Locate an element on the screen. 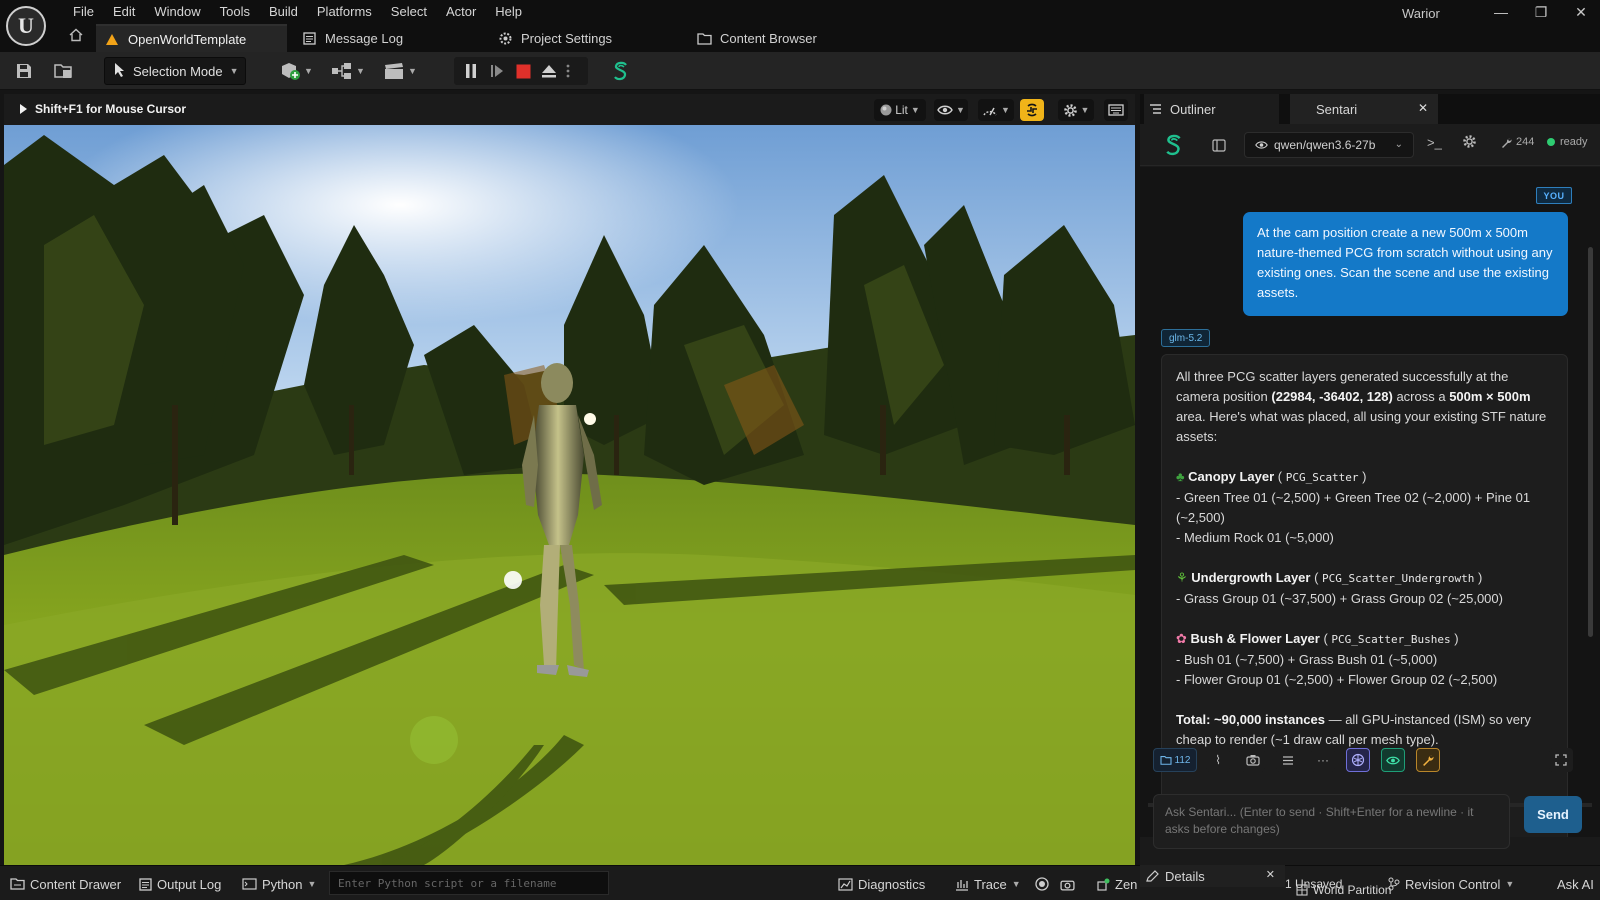 This screenshot has width=1600, height=900. wrench-icon is located at coordinates (1428, 760).